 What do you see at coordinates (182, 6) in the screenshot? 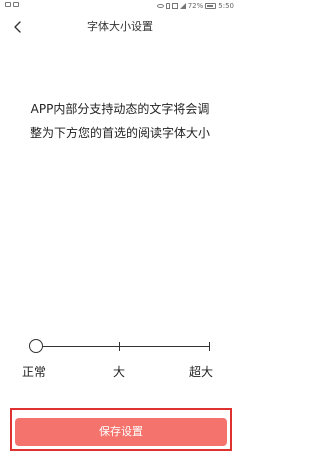
I see `signal-icon` at bounding box center [182, 6].